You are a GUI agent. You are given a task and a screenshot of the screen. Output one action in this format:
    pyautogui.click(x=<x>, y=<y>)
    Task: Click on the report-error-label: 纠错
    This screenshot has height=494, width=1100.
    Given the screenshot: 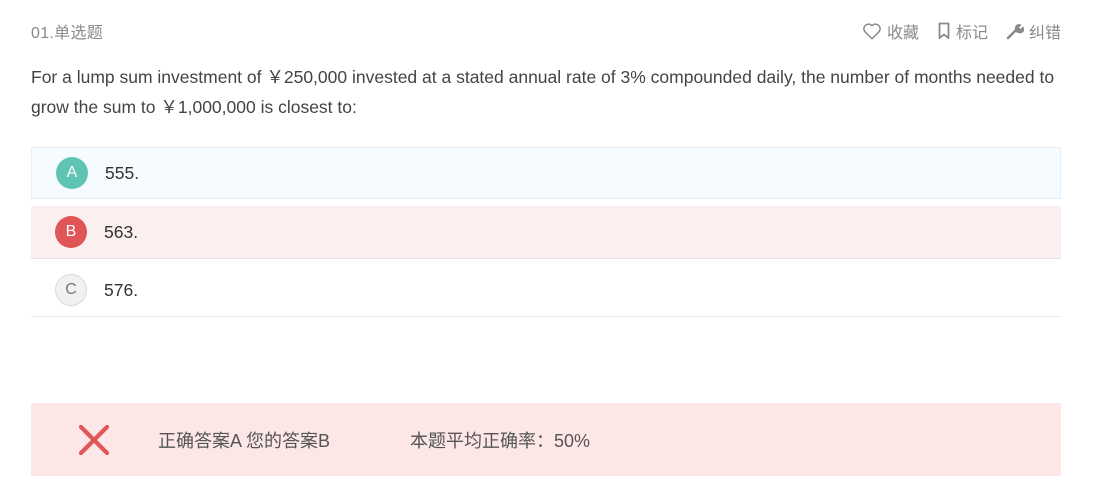 What is the action you would take?
    pyautogui.click(x=1044, y=33)
    